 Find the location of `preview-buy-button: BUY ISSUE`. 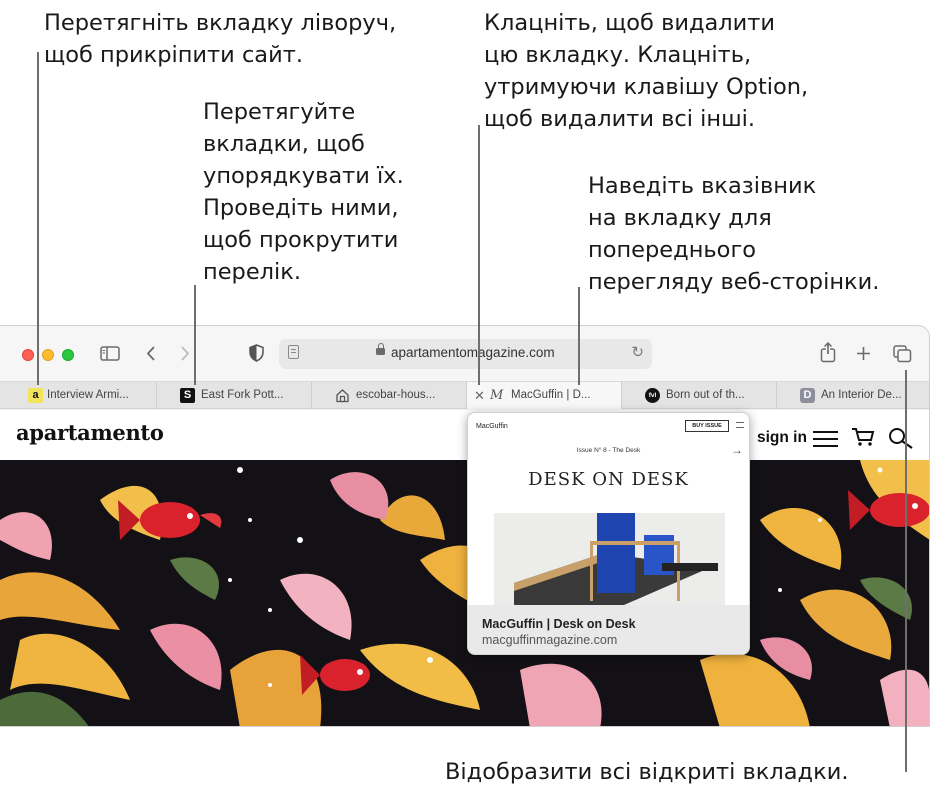

preview-buy-button: BUY ISSUE is located at coordinates (707, 426).